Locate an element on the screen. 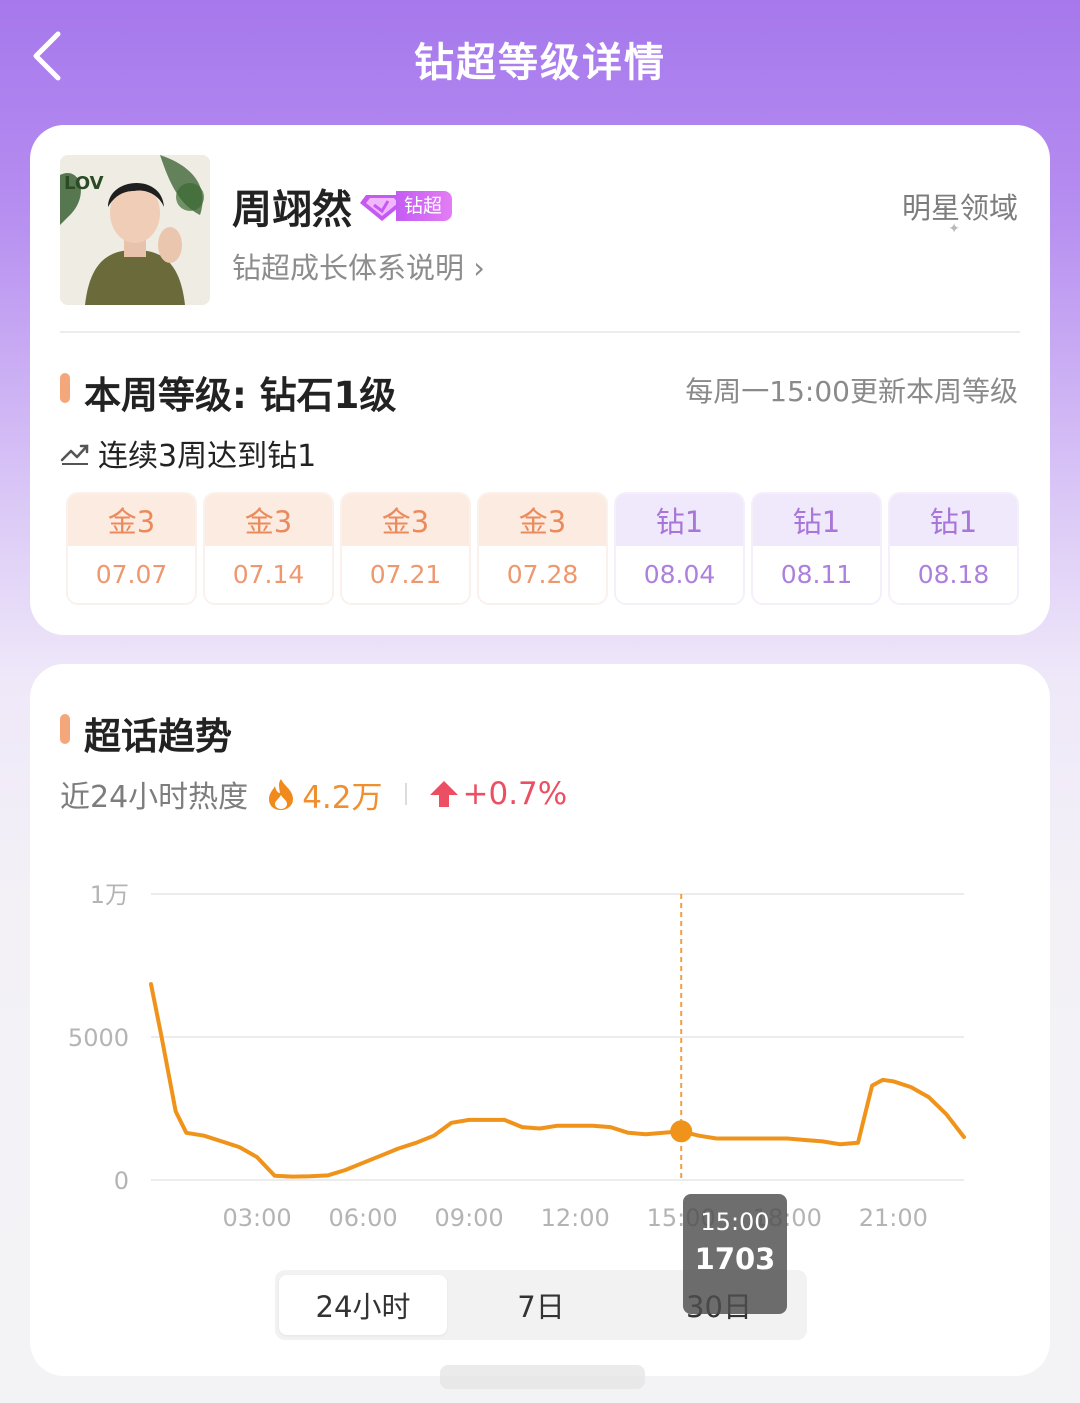 The image size is (1080, 1403). streak-row: 连续3周达到钻1 is located at coordinates (188, 453).